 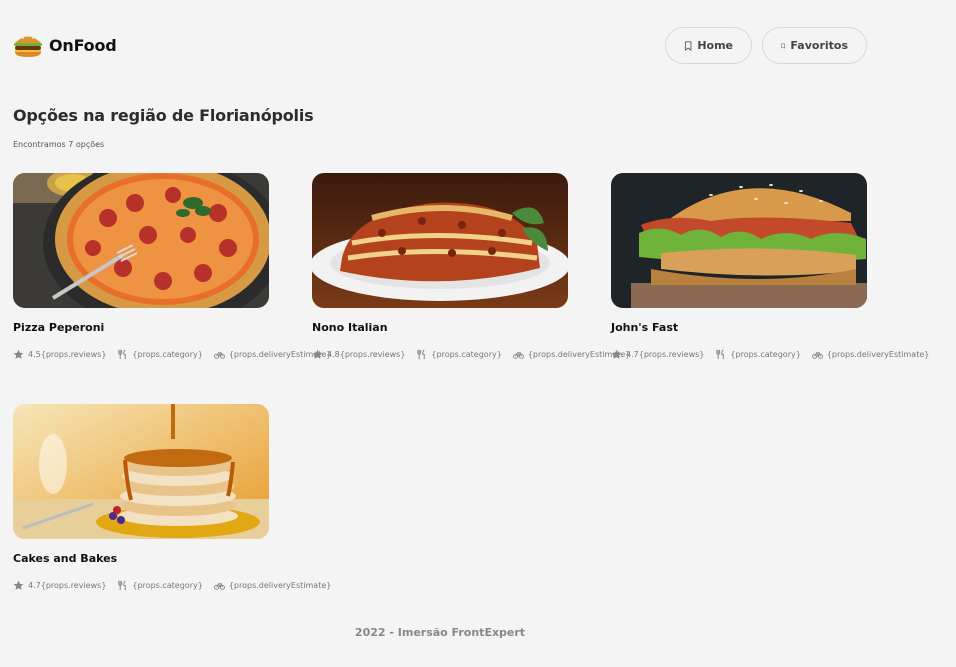 I want to click on pancakes-image, so click(x=141, y=471).